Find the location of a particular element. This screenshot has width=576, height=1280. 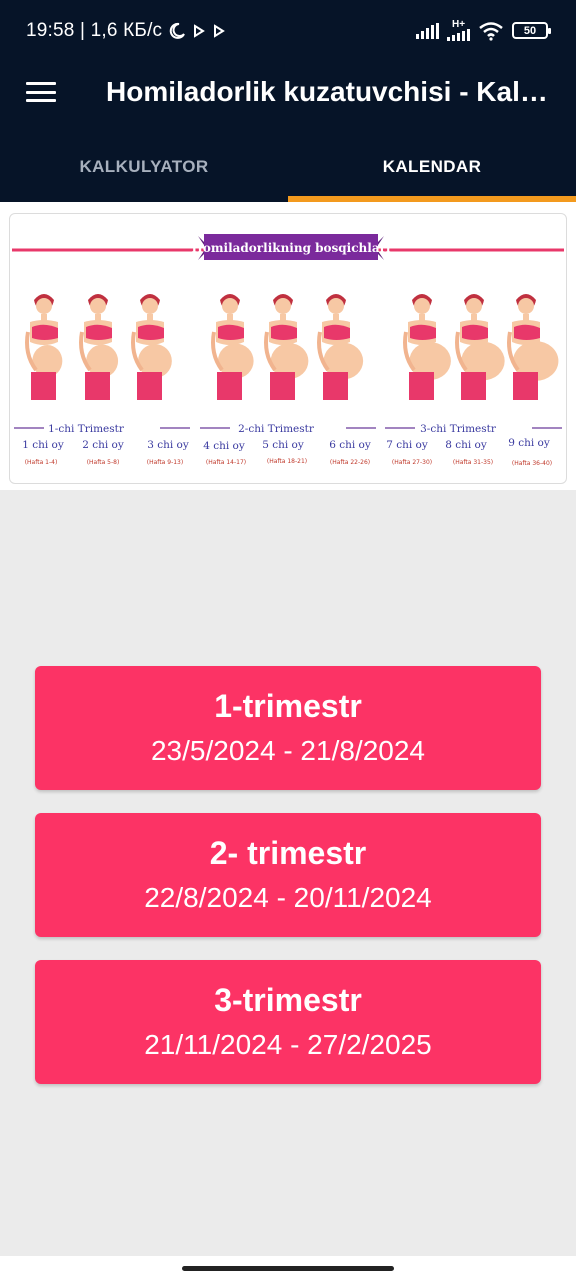

week-range: (Hafta 14-17) is located at coordinates (226, 462).